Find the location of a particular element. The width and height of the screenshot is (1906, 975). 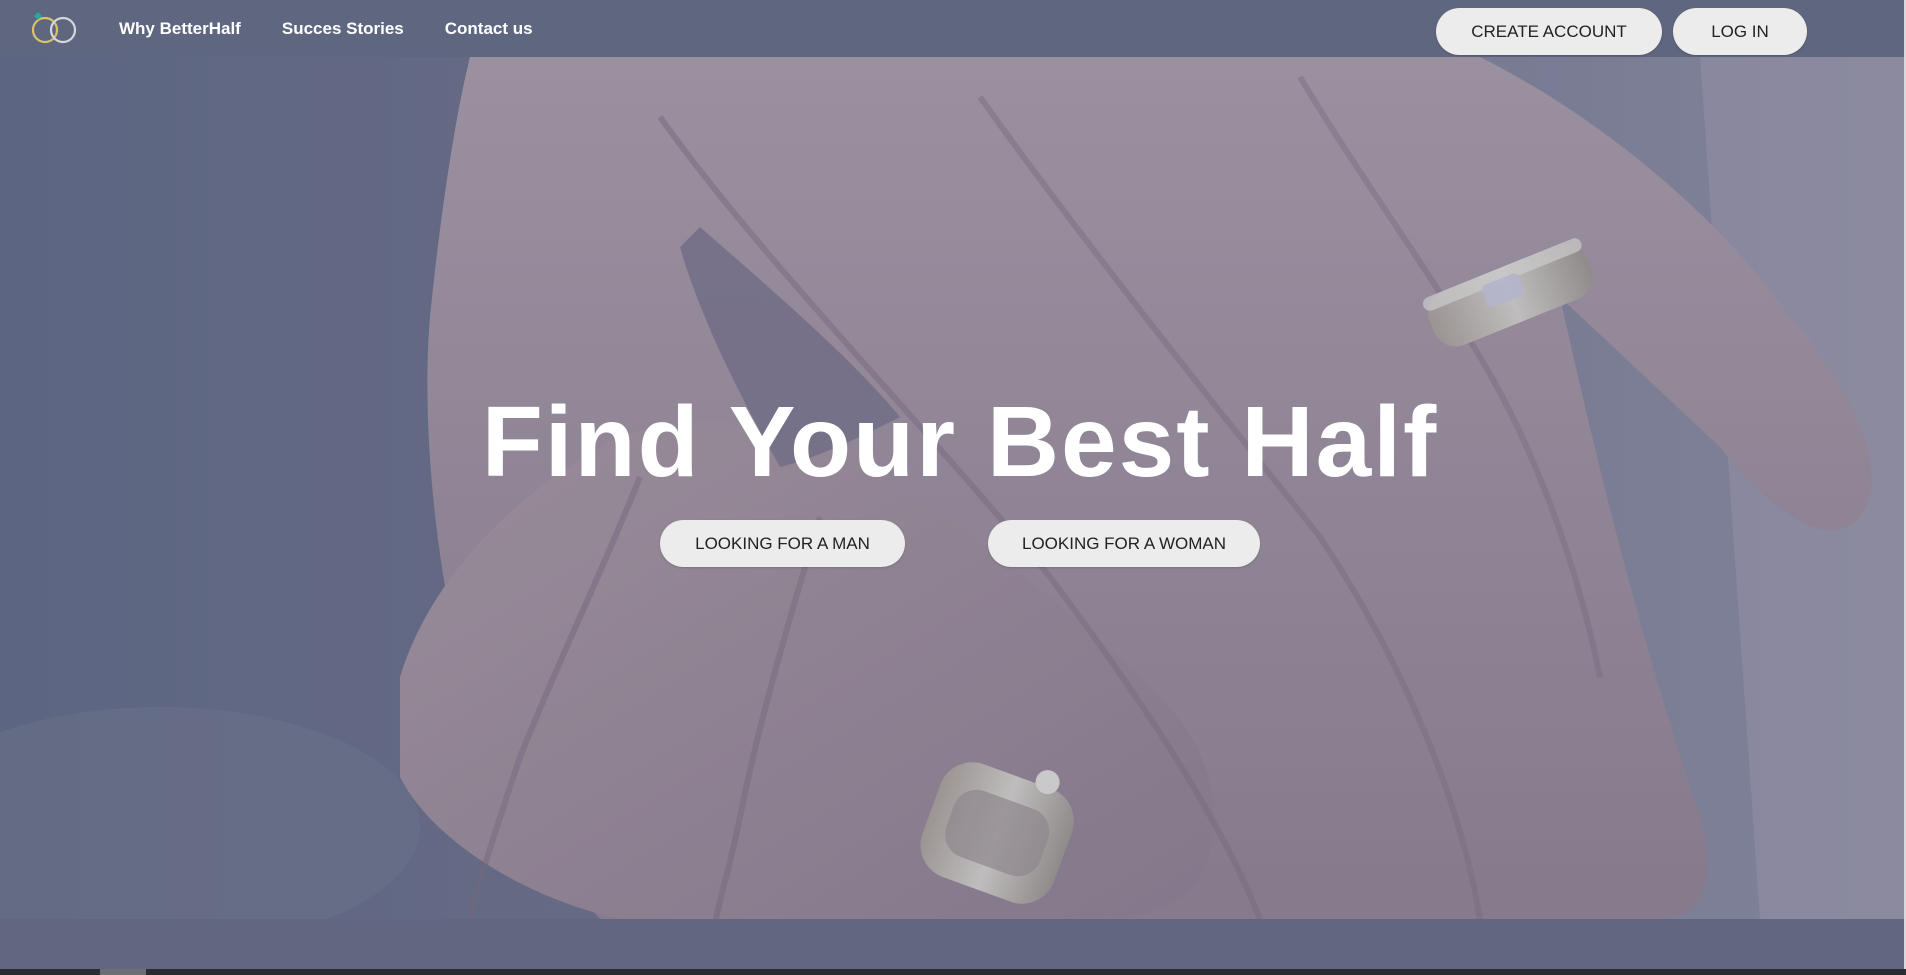

horizontal-scrollbar is located at coordinates (953, 972).